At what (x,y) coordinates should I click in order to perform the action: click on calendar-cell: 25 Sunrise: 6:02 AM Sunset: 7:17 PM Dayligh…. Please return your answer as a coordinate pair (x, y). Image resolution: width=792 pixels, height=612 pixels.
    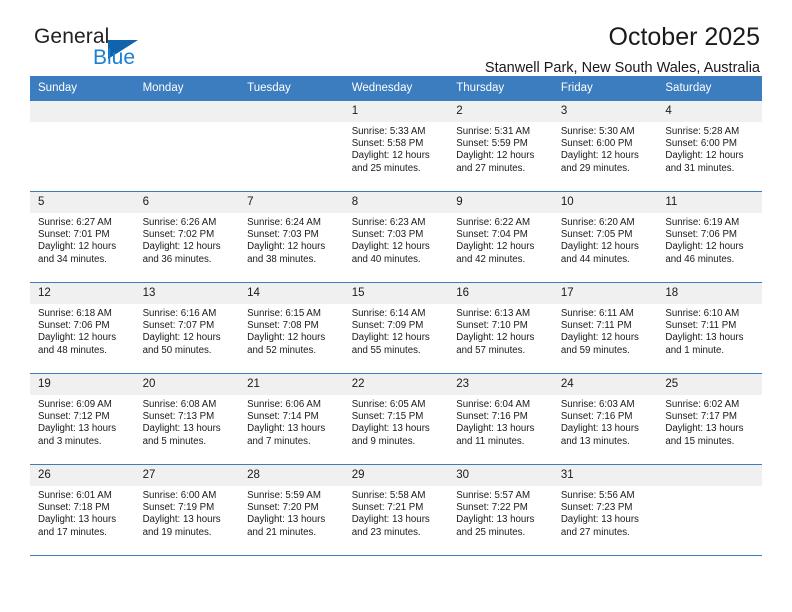
    Looking at the image, I should click on (709, 419).